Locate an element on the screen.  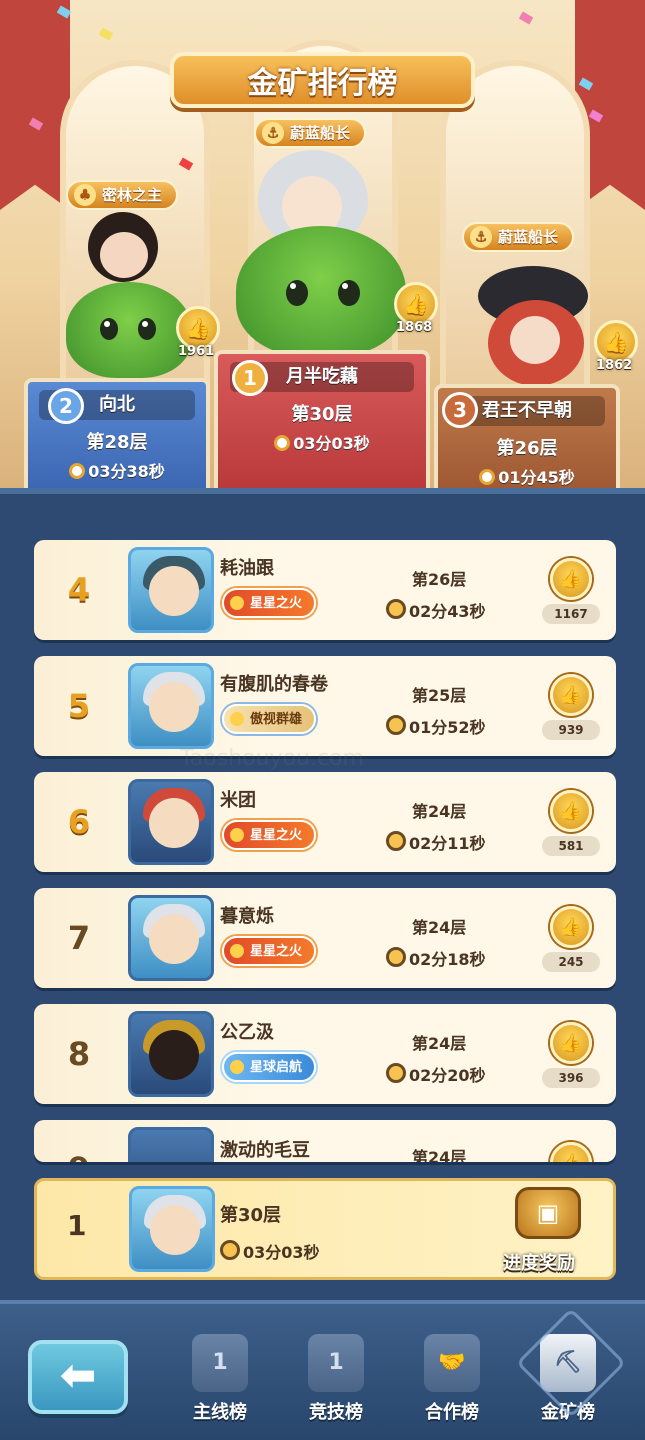
podium-time: 03分38秒 is located at coordinates (117, 470).